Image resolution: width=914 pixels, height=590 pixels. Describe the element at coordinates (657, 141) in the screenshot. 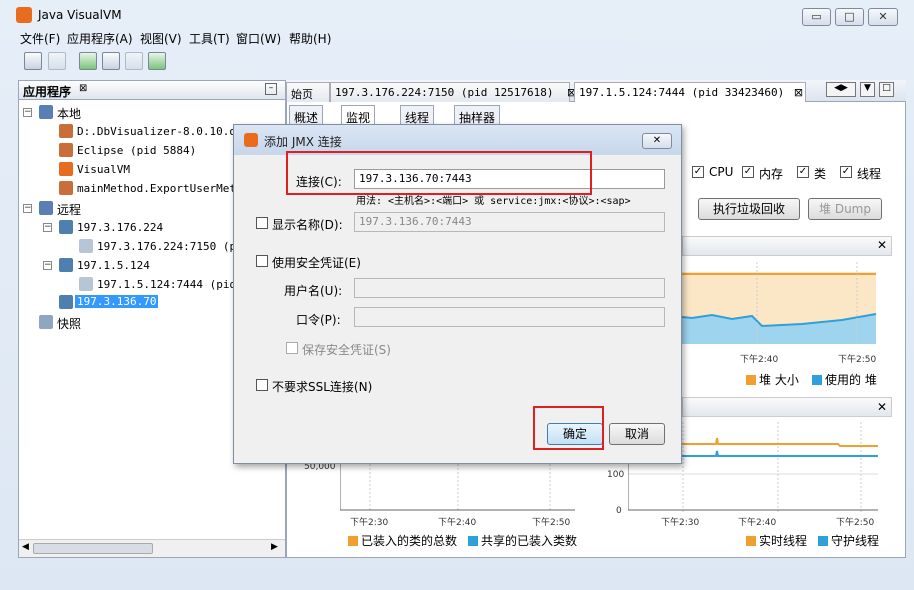

I see `dialog-close-button: ✕` at that location.